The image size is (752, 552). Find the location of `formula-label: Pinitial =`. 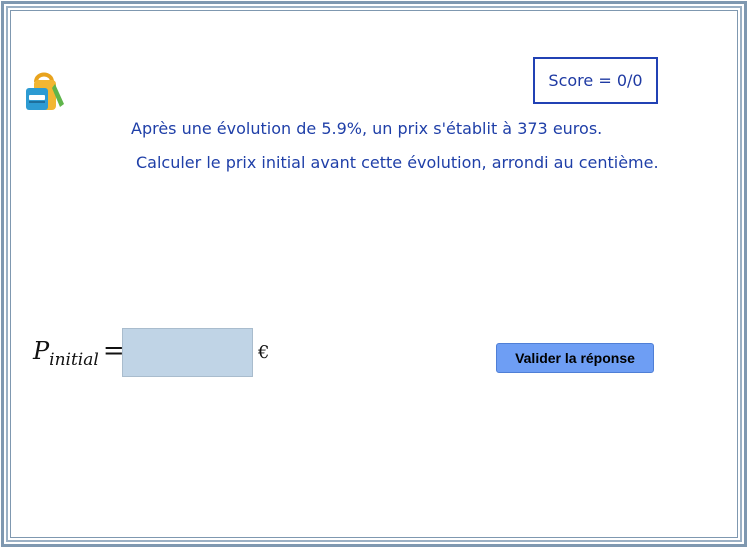

formula-label: Pinitial = is located at coordinates (79, 353).